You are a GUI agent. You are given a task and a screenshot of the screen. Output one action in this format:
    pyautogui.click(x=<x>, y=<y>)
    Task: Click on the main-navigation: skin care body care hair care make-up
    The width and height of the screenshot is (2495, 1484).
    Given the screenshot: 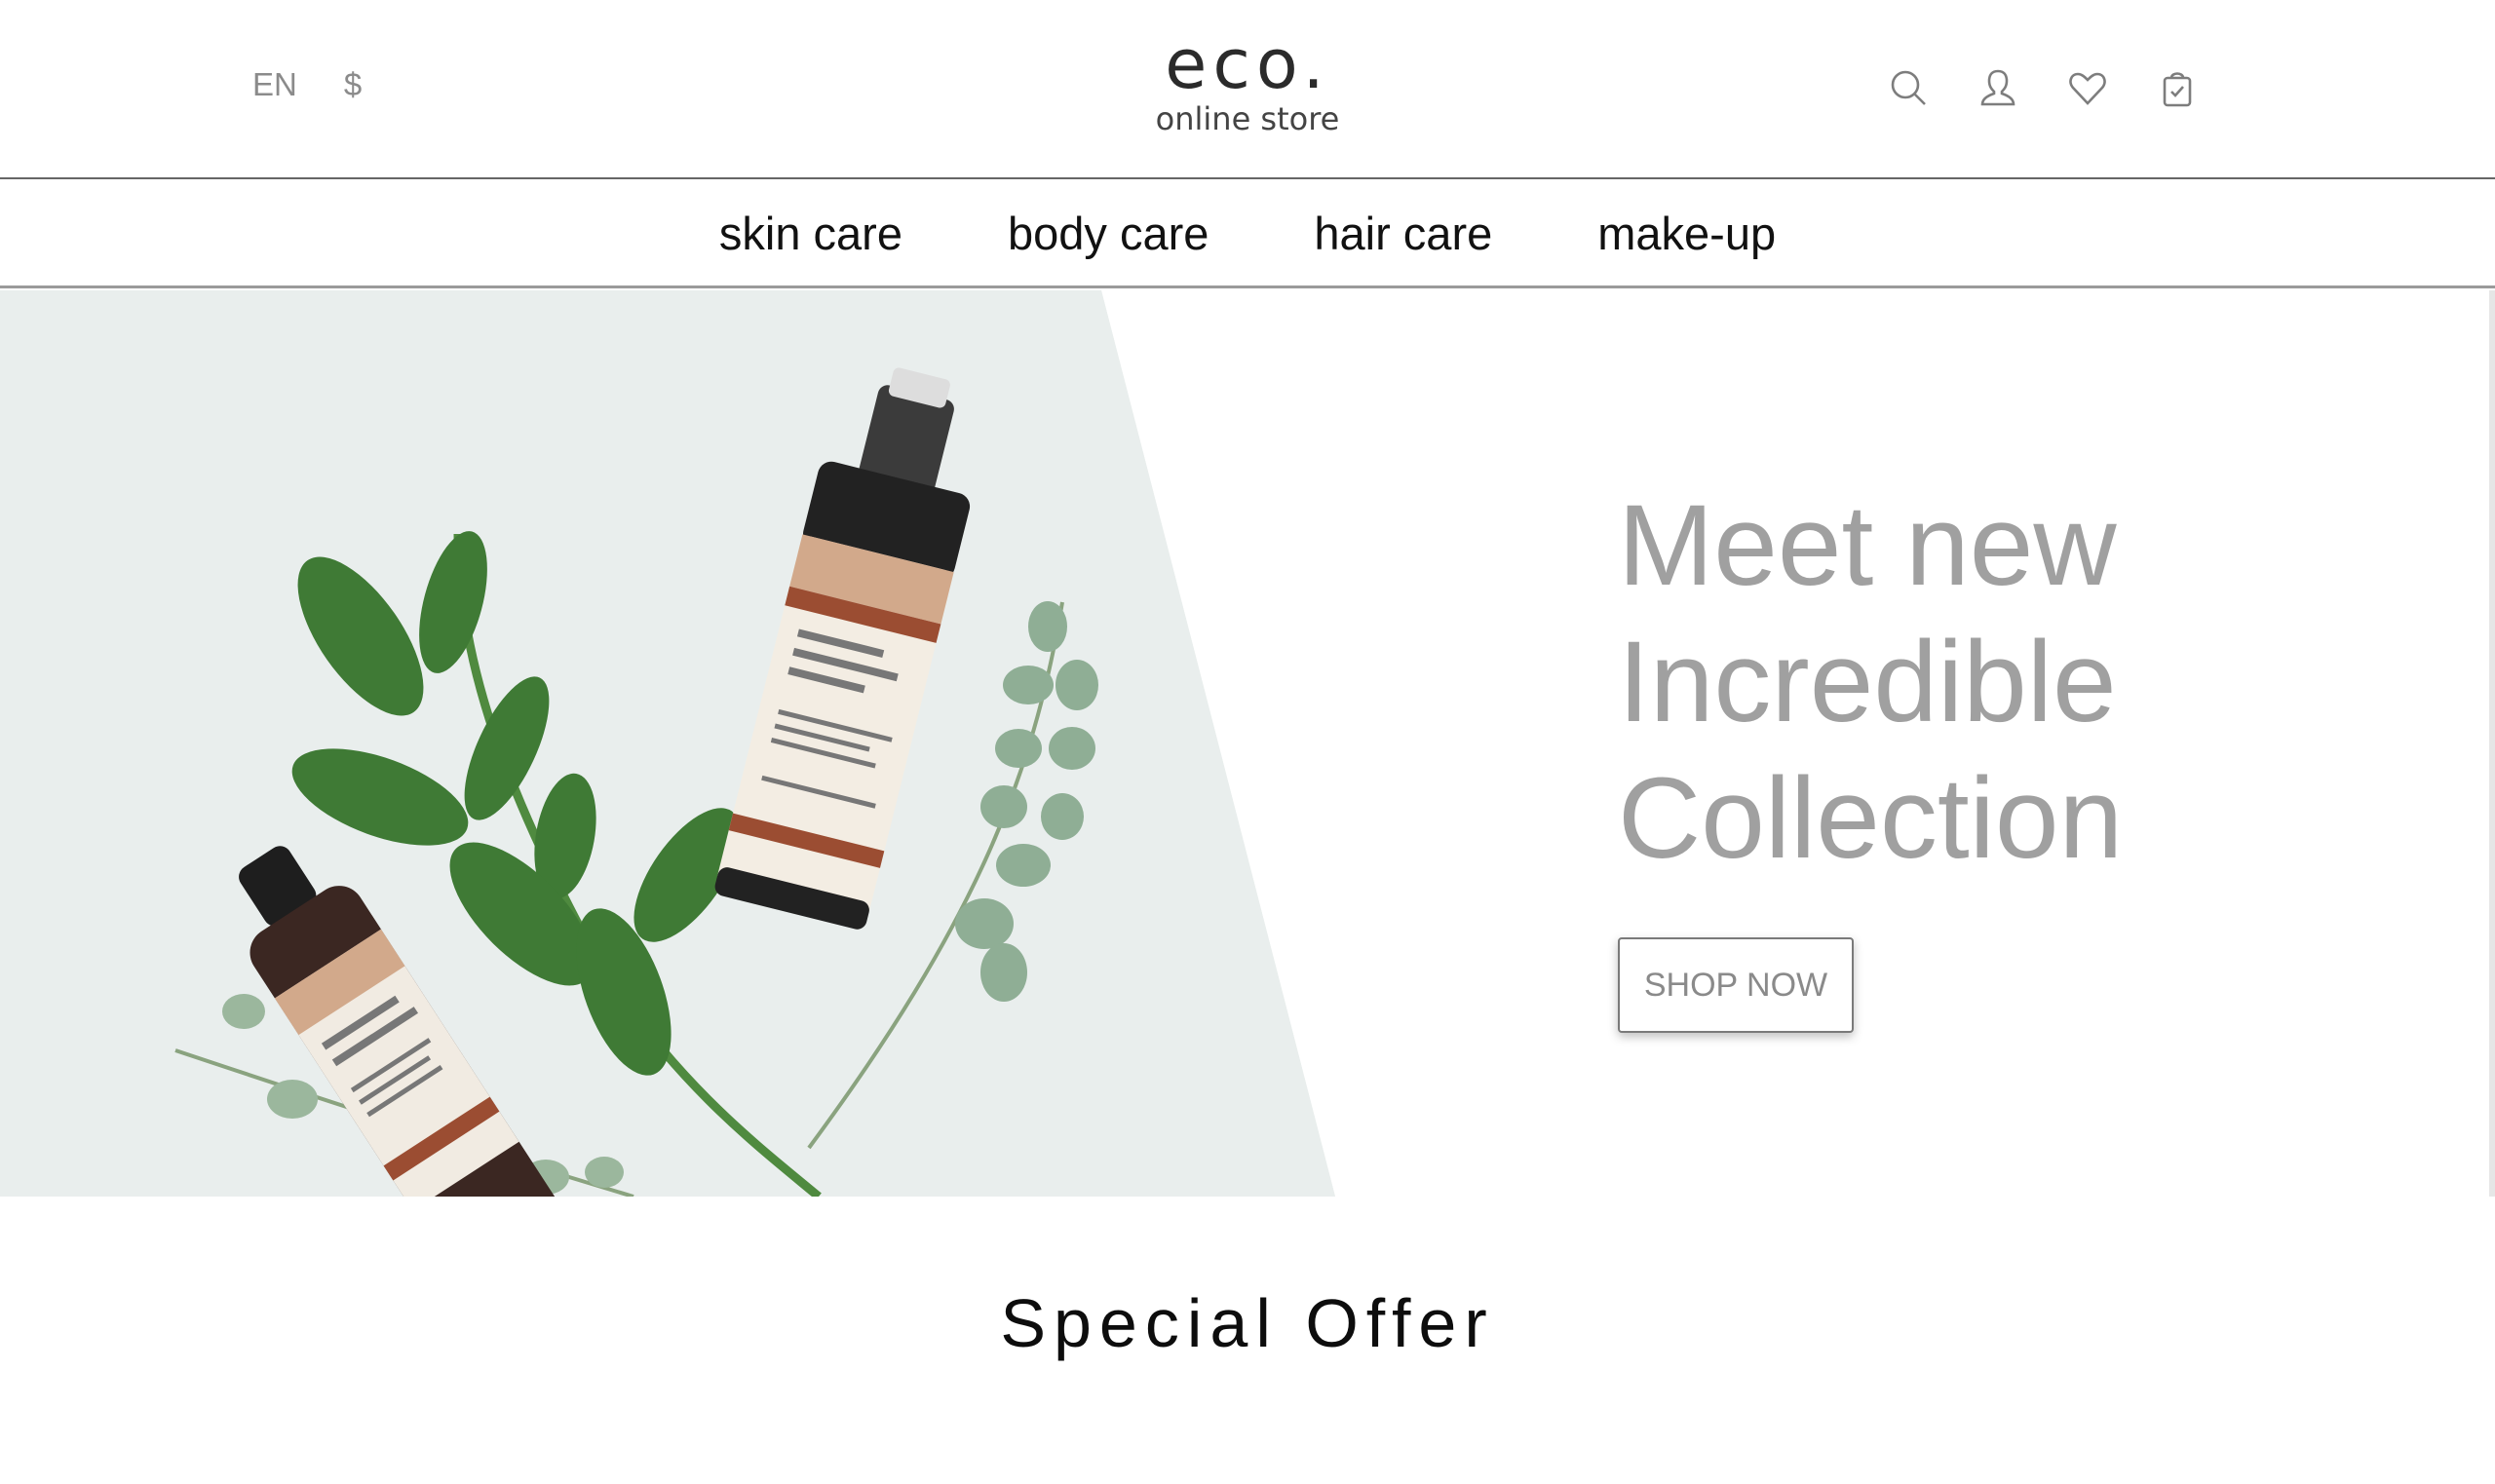 What is the action you would take?
    pyautogui.click(x=1247, y=234)
    